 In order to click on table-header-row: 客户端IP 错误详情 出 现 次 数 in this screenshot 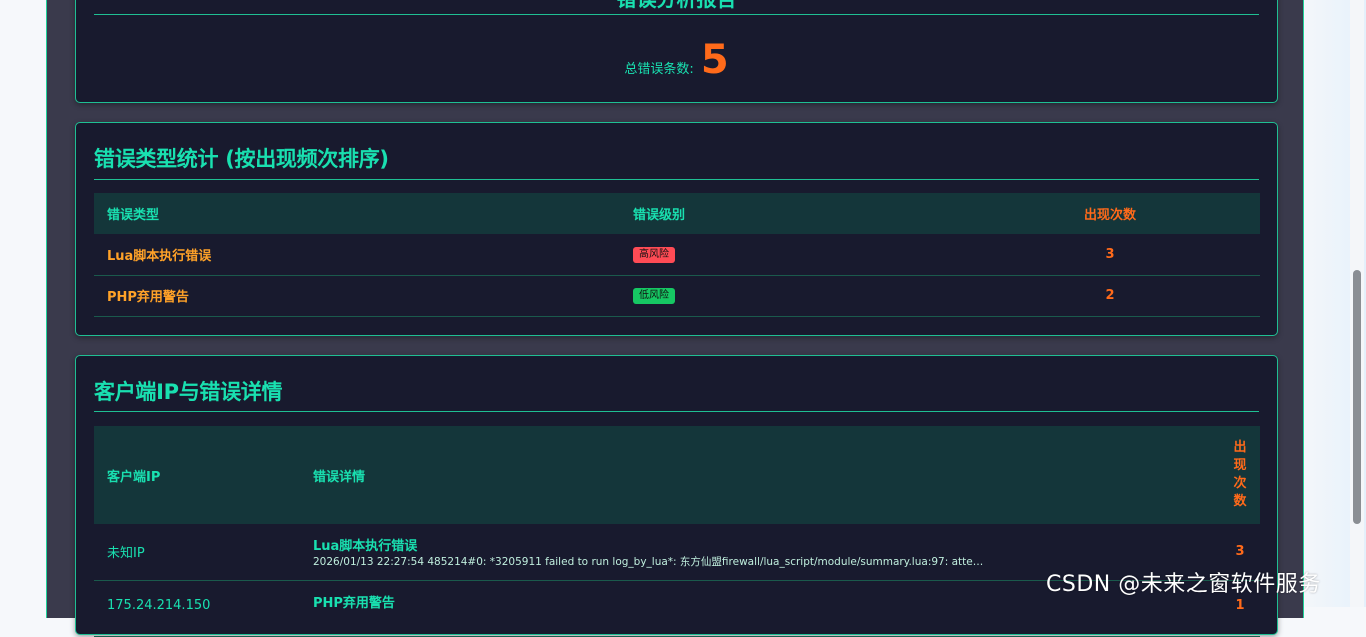, I will do `click(677, 475)`.